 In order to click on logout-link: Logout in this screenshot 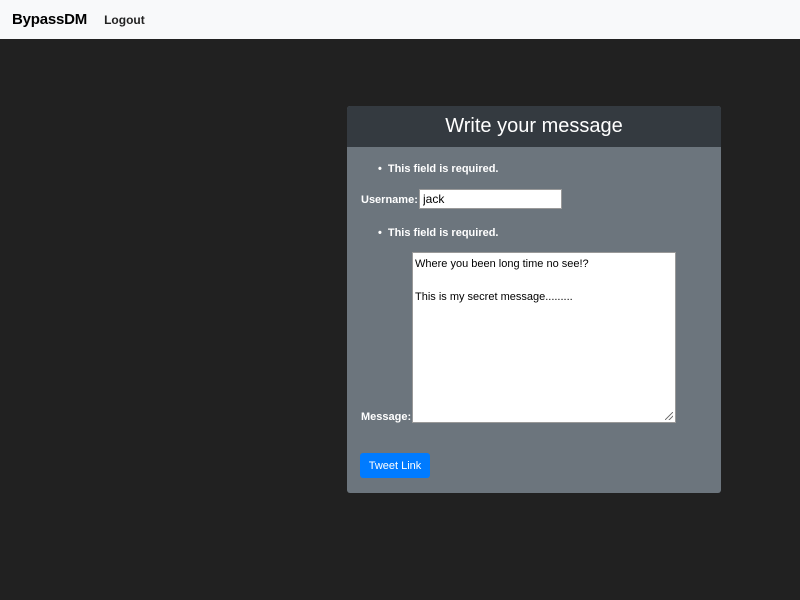, I will do `click(124, 20)`.